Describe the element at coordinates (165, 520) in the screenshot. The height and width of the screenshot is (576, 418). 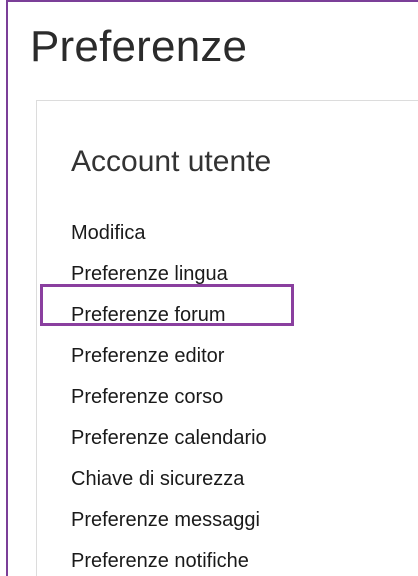
I see `menu-item-label: Preferenze messaggi` at that location.